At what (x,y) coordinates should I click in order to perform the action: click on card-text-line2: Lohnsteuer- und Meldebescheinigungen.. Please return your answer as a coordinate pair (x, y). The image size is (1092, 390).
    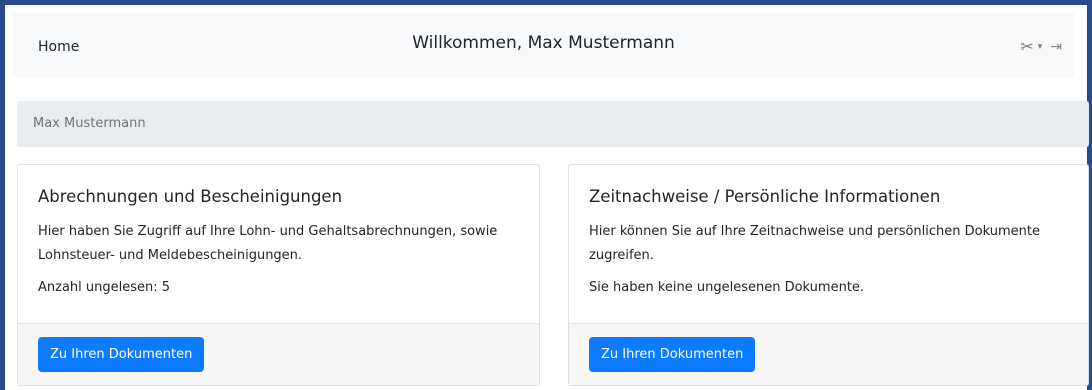
    Looking at the image, I should click on (170, 255).